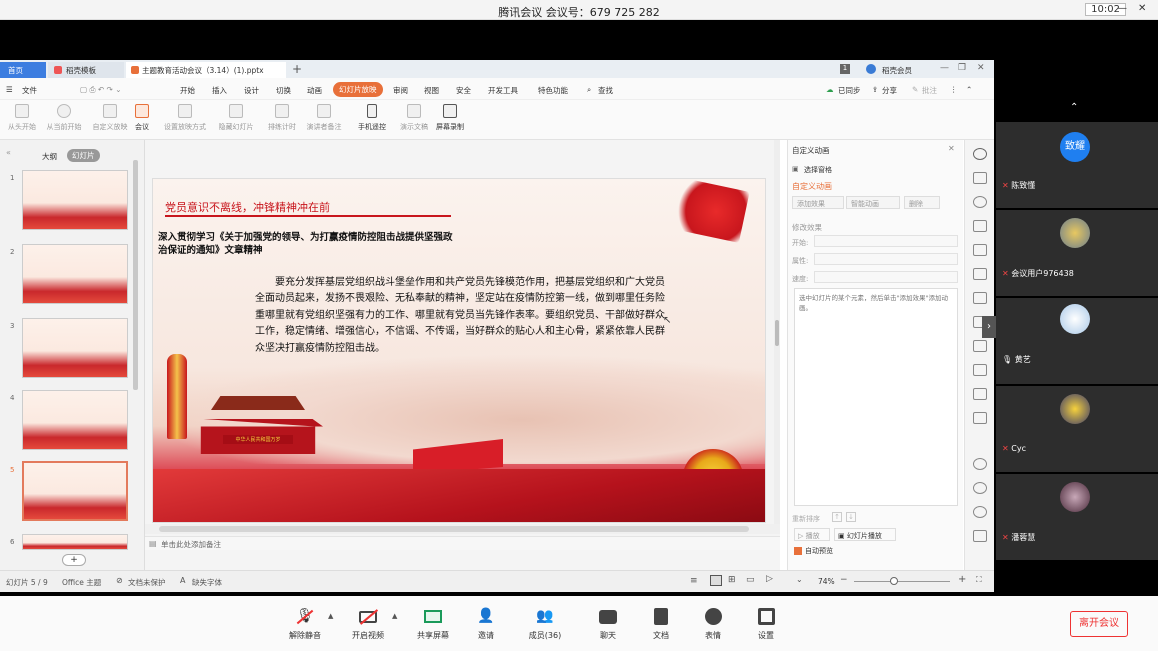  What do you see at coordinates (889, 90) in the screenshot?
I see `share-button: 分享` at bounding box center [889, 90].